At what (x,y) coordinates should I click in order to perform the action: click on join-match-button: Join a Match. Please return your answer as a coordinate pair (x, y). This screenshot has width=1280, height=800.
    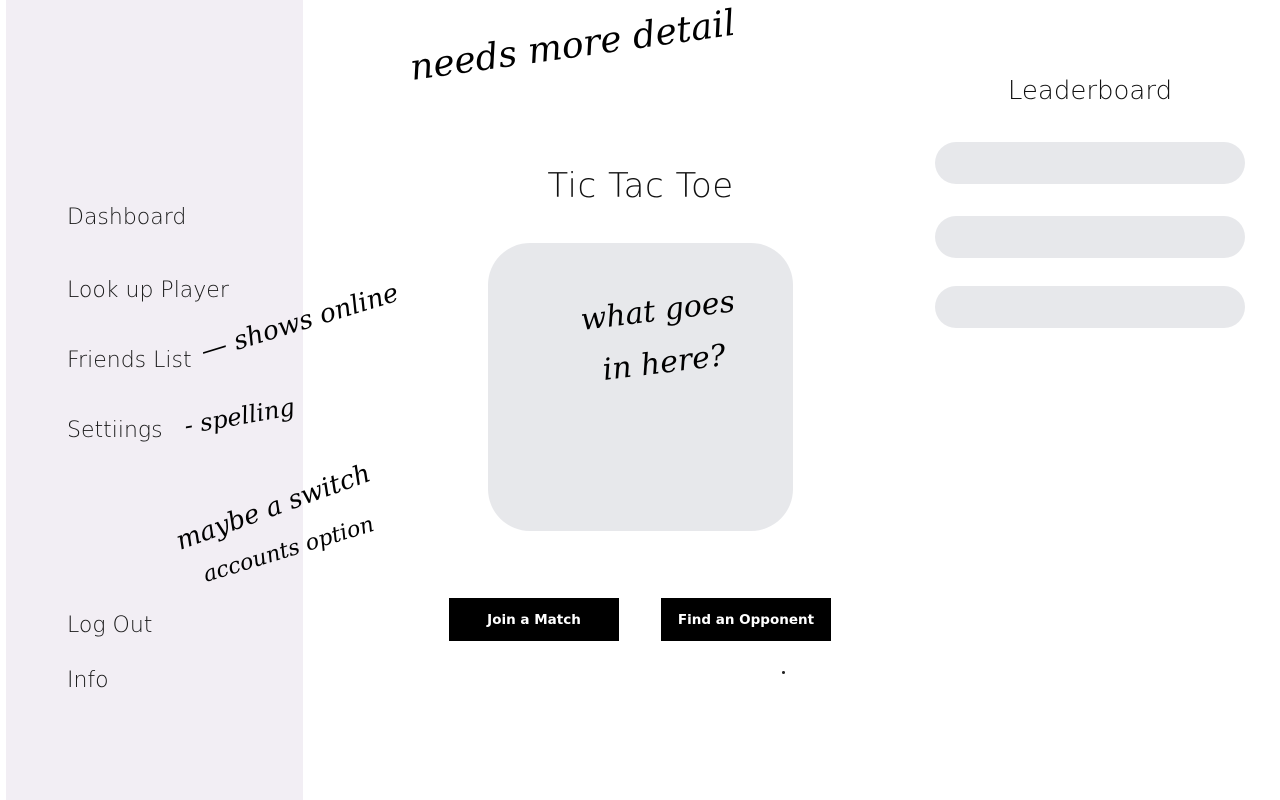
    Looking at the image, I should click on (534, 619).